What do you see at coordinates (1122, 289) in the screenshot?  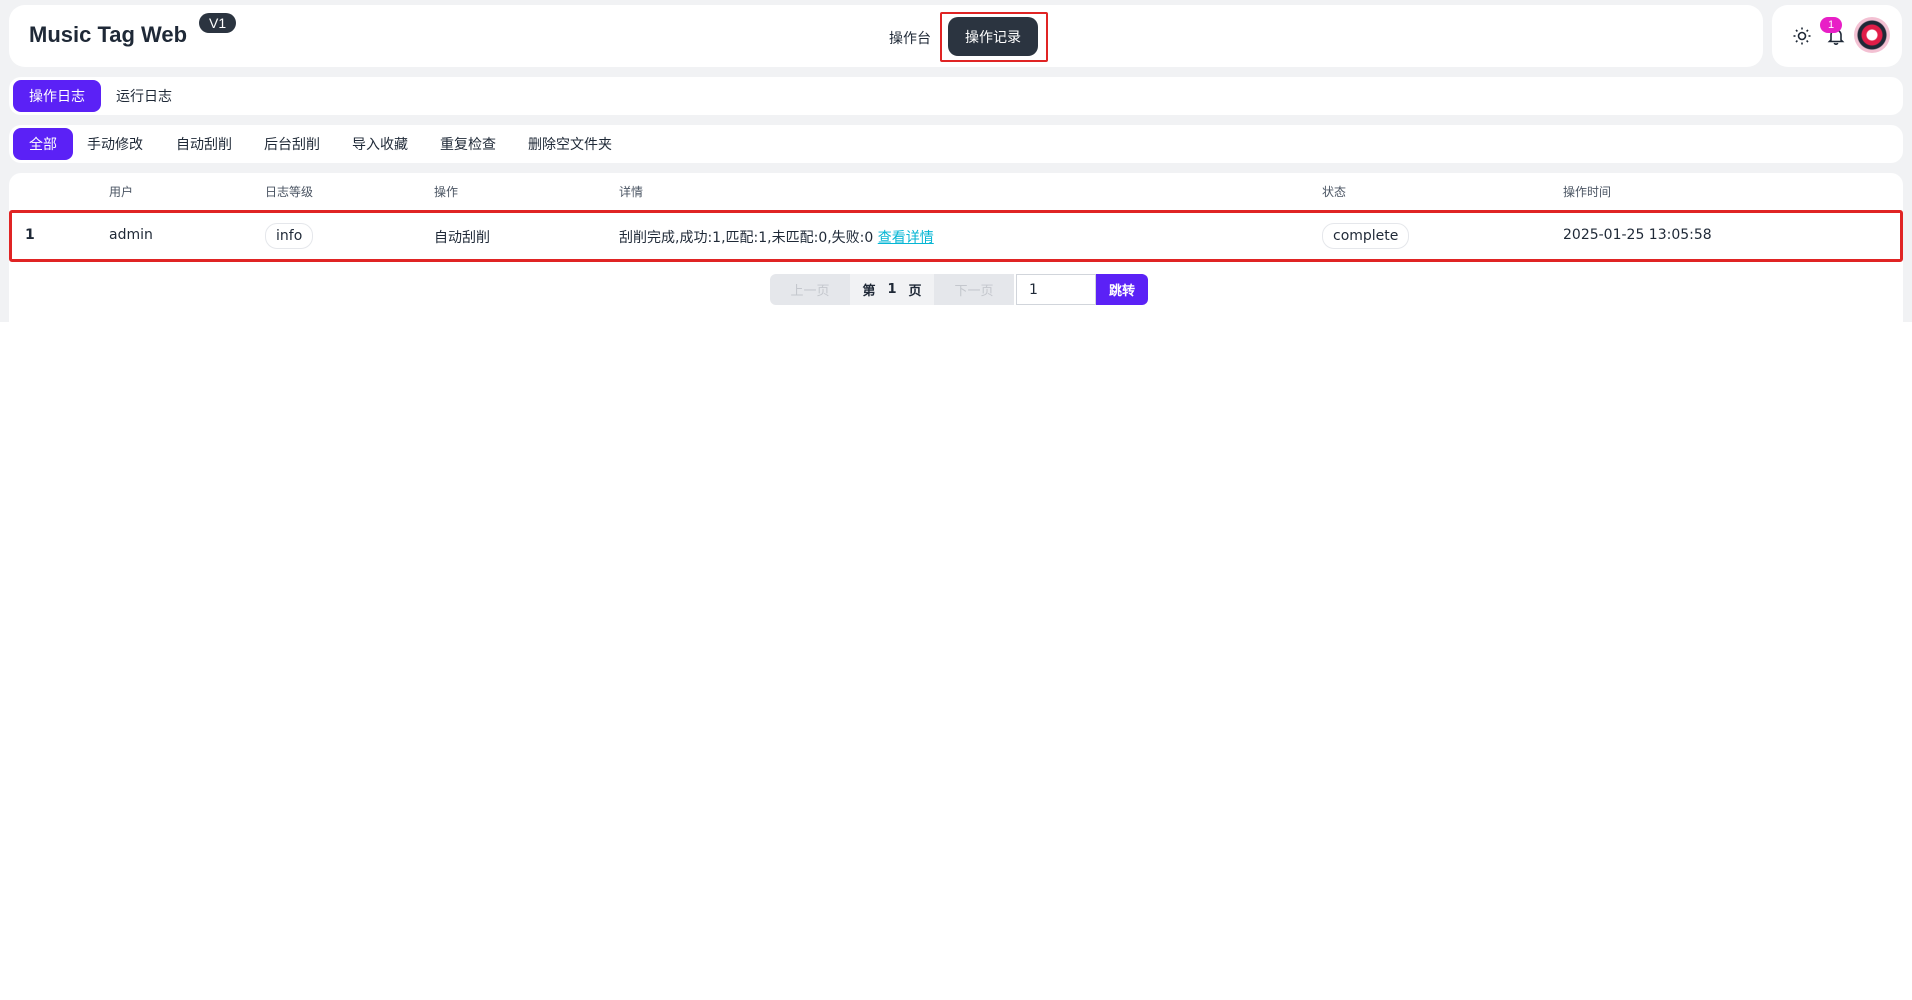 I see `jump-button: 跳转` at bounding box center [1122, 289].